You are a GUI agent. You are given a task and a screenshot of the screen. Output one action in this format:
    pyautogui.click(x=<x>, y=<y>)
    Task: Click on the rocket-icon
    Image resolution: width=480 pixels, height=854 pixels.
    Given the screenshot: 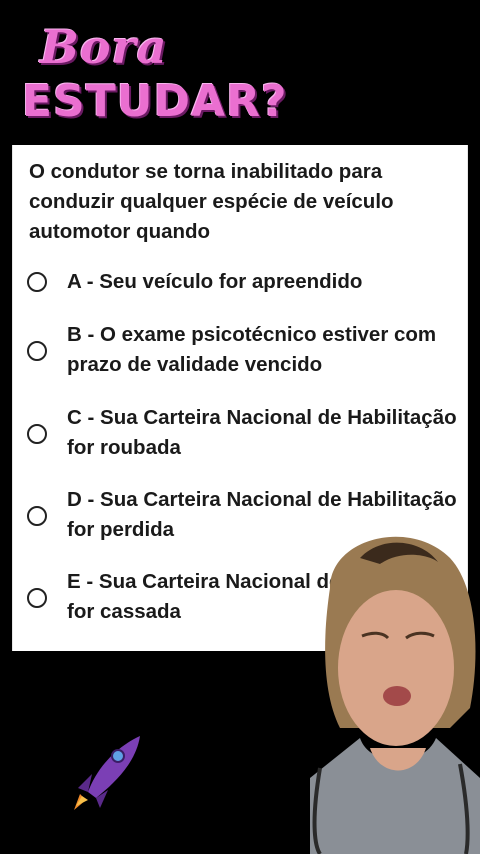 What is the action you would take?
    pyautogui.click(x=107, y=773)
    